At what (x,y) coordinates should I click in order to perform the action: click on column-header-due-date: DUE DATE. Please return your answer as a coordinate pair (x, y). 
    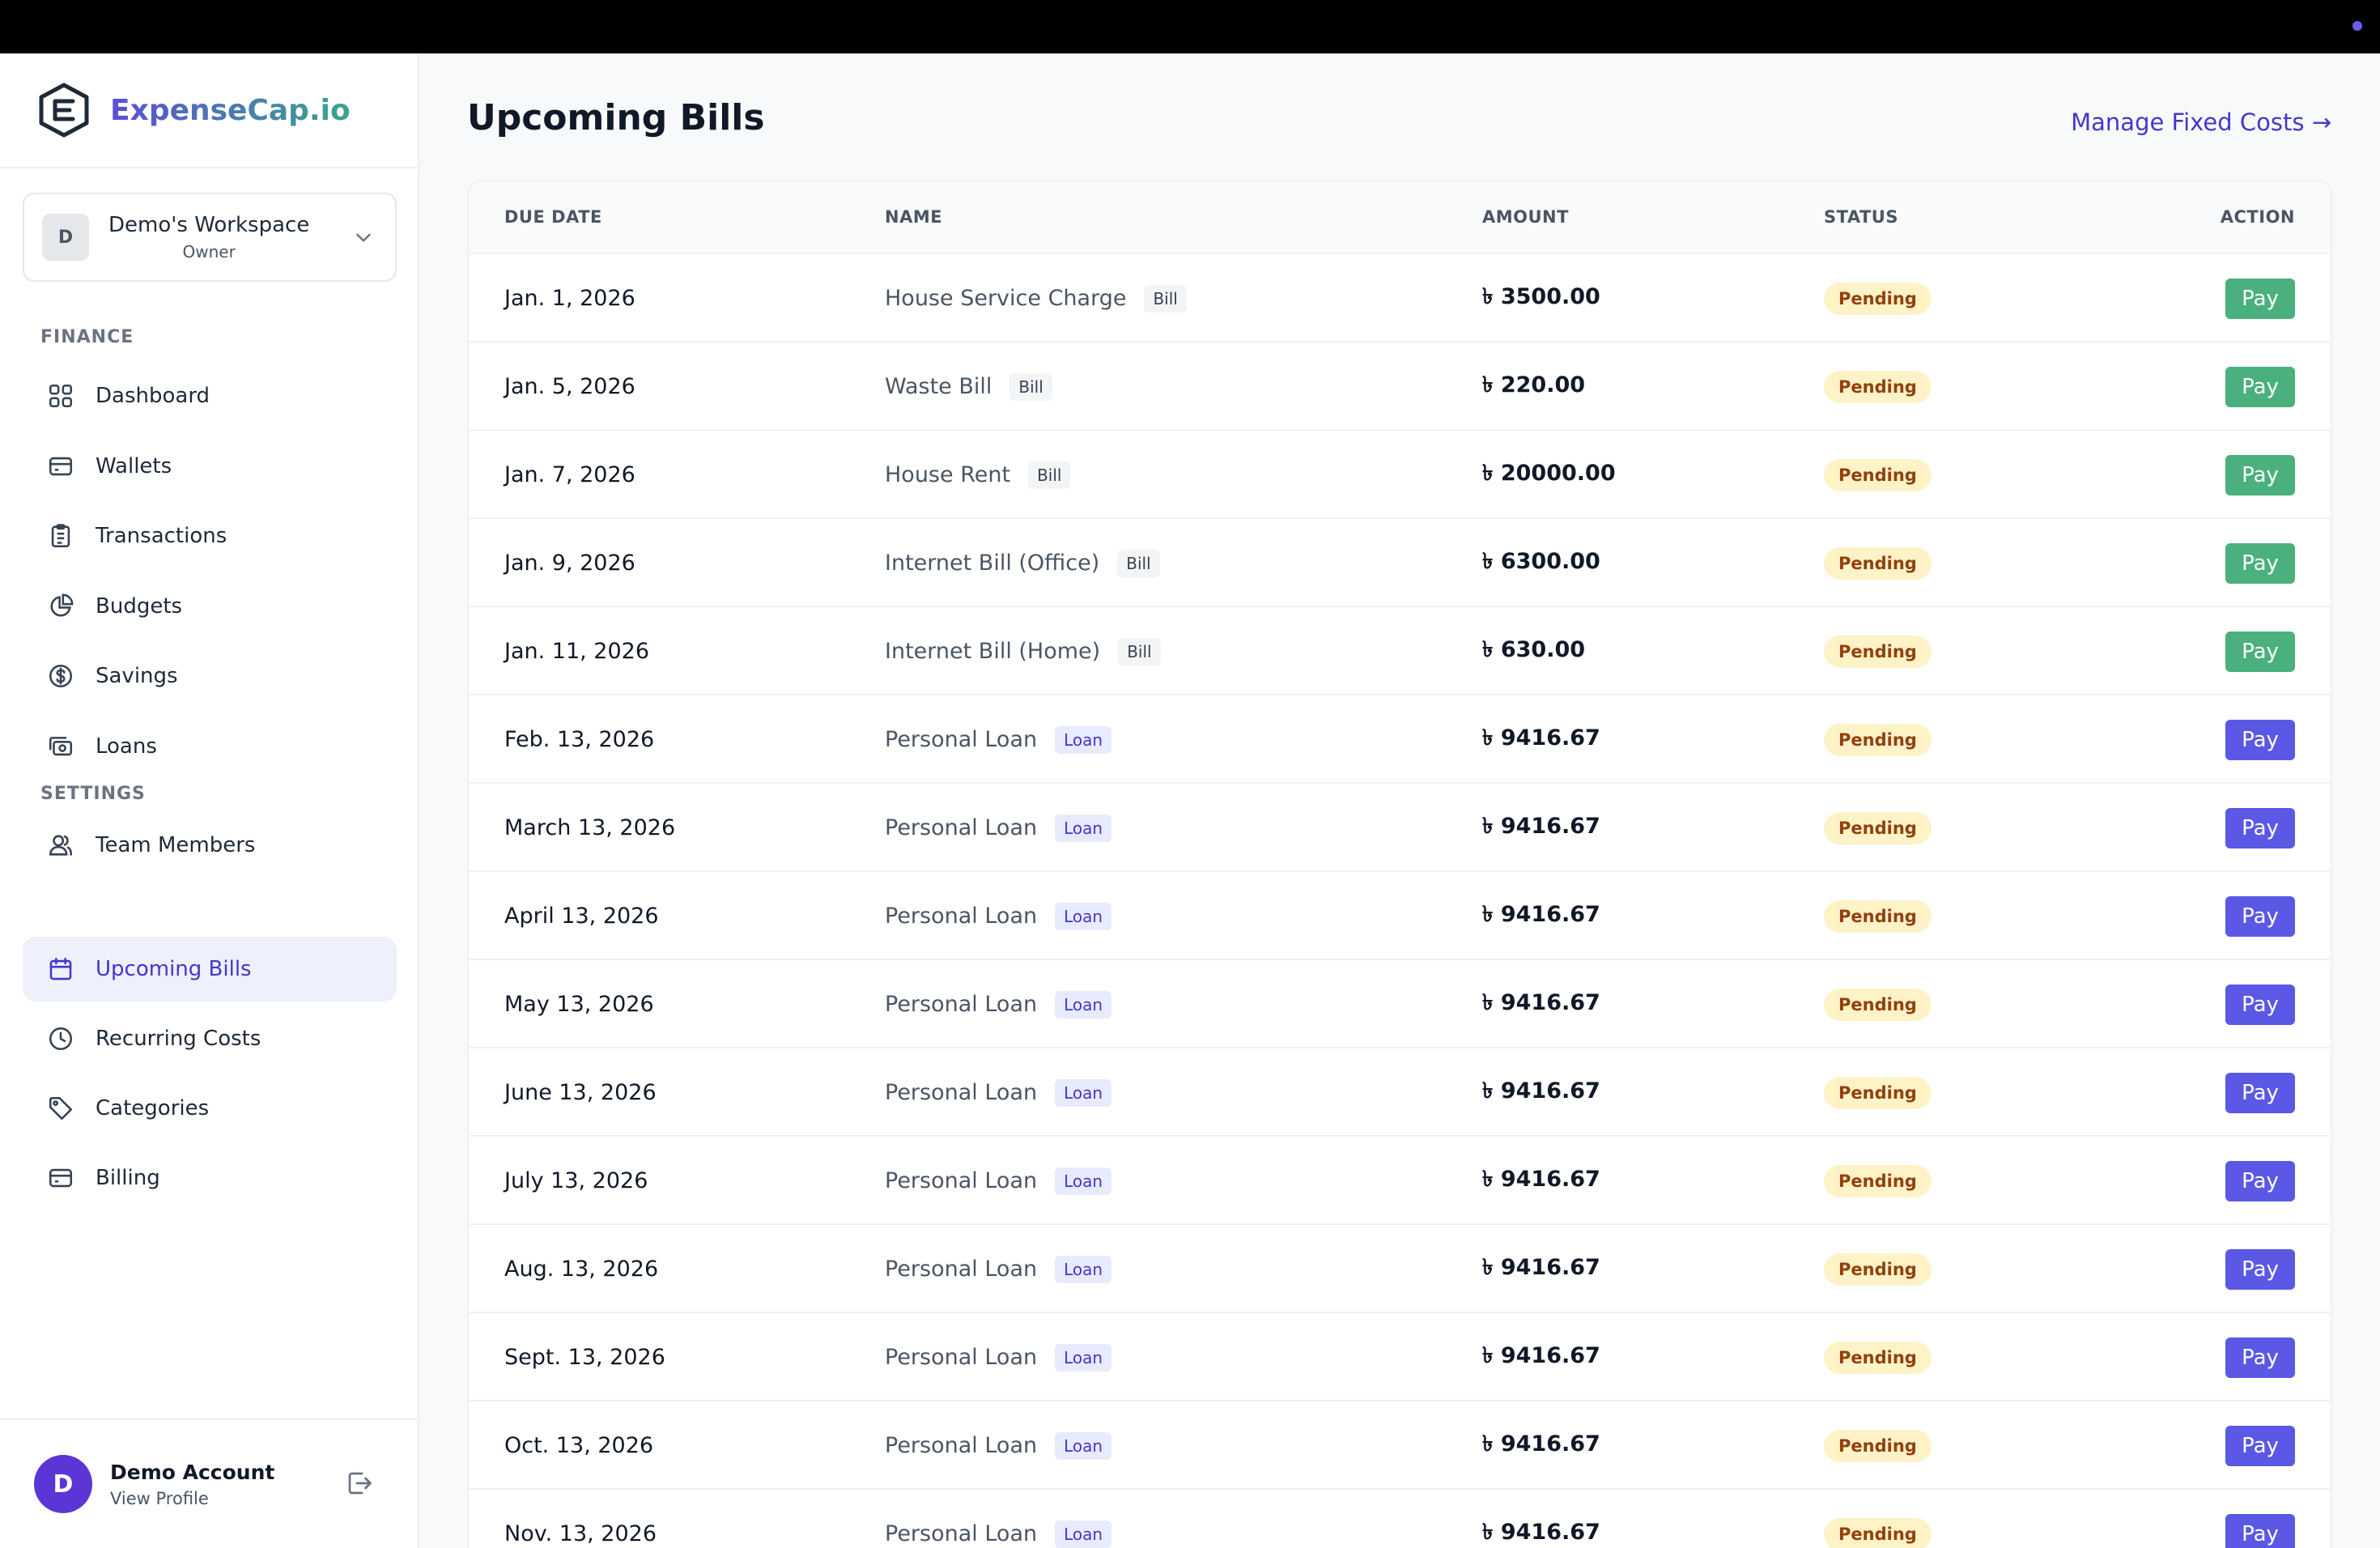
    Looking at the image, I should click on (553, 217).